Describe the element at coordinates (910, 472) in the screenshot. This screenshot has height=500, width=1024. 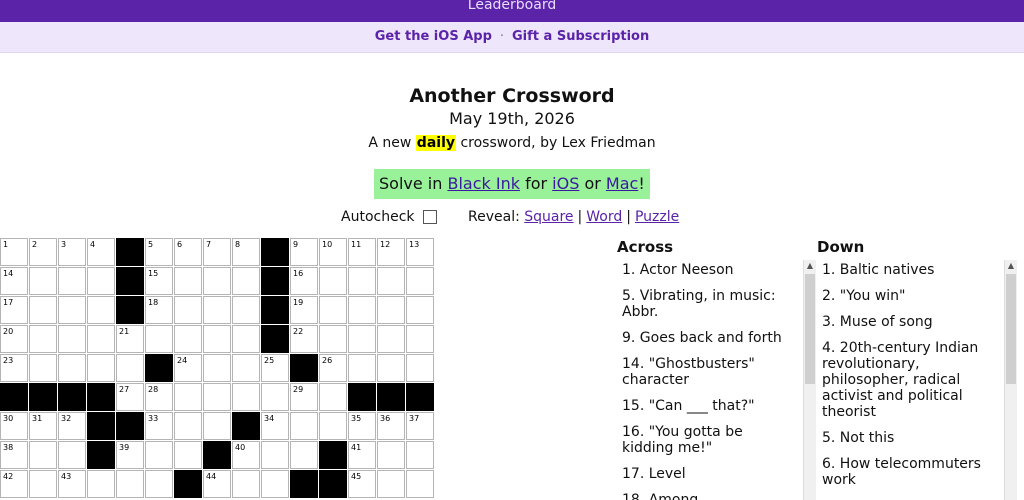
I see `clue-item: 6. How telecommuters work` at that location.